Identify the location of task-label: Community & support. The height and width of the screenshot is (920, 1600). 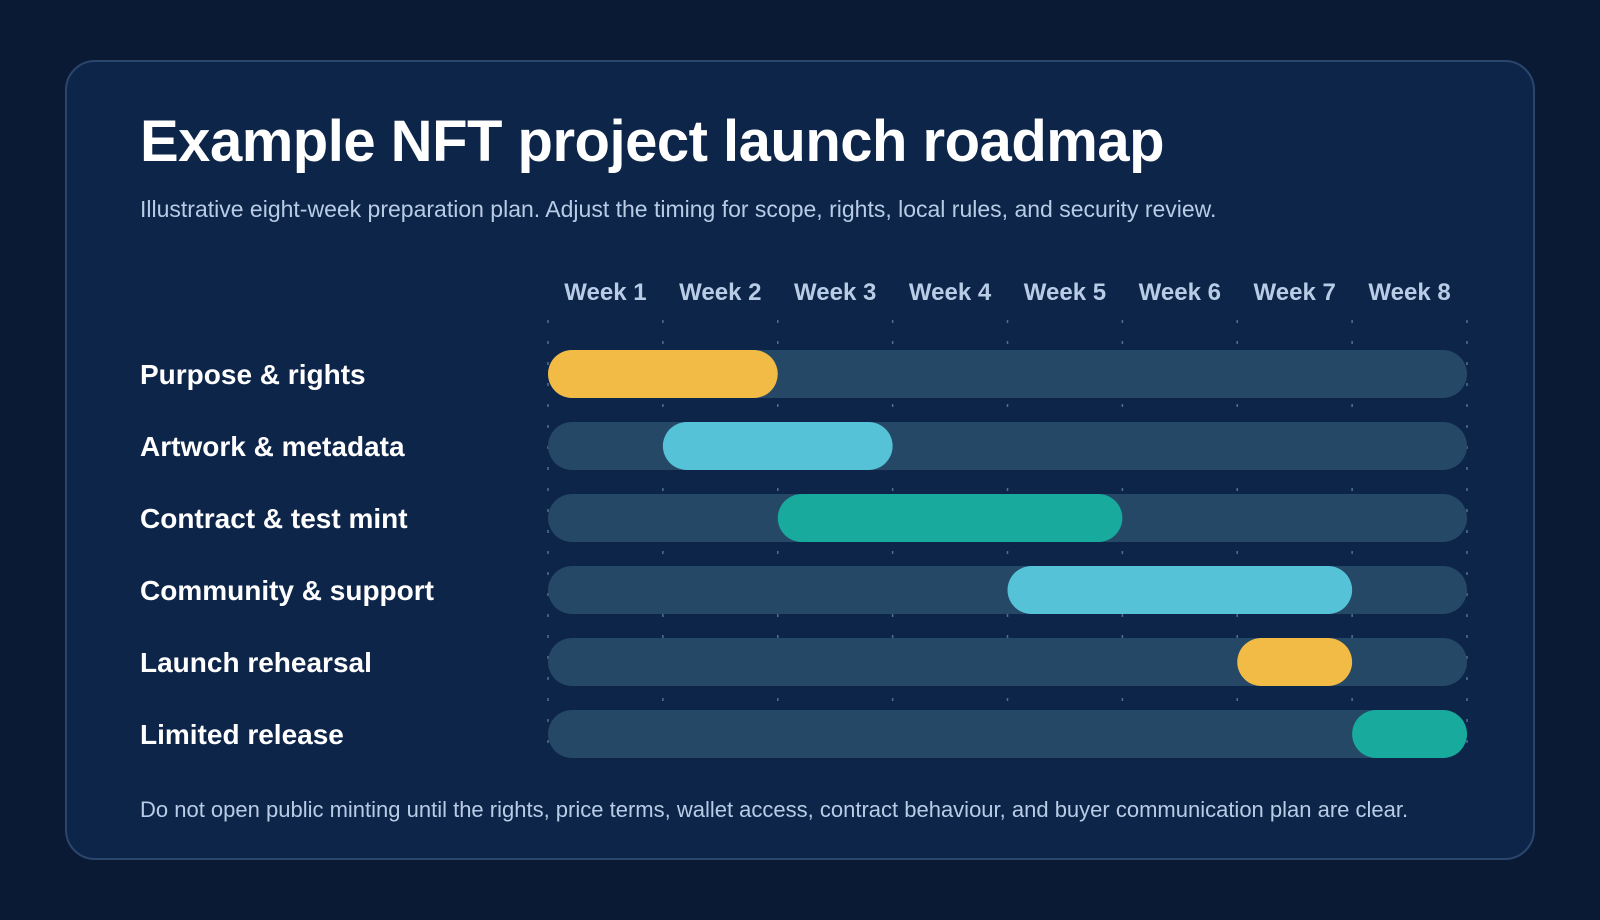
(287, 590).